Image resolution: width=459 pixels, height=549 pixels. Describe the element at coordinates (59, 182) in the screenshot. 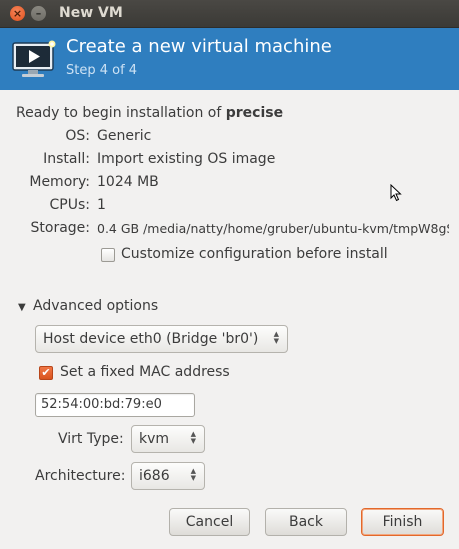

I see `memory-label: Memory:` at that location.